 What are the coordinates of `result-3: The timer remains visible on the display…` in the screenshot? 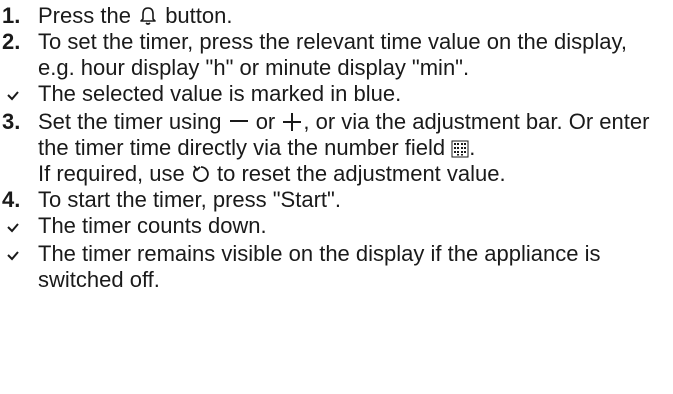 It's located at (336, 267).